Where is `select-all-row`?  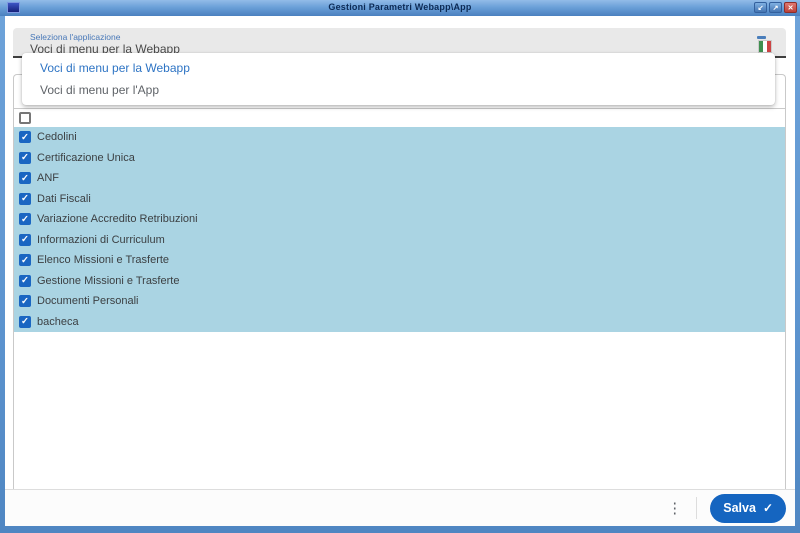
select-all-row is located at coordinates (399, 118).